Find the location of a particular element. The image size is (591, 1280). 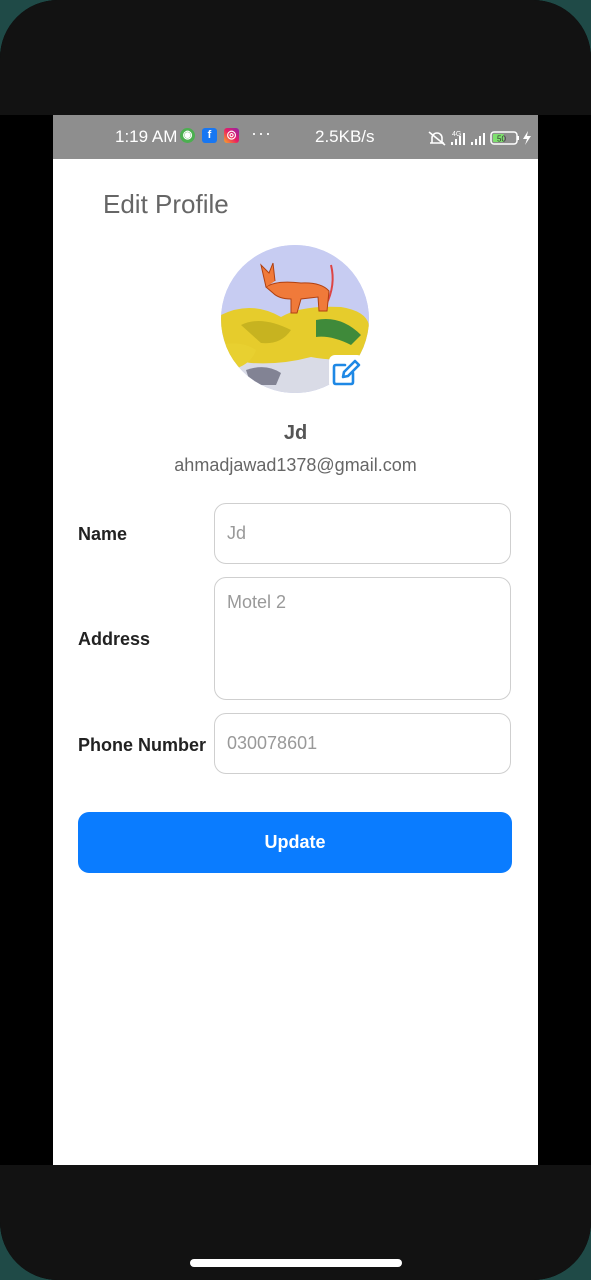

name-label: Name is located at coordinates (103, 534).